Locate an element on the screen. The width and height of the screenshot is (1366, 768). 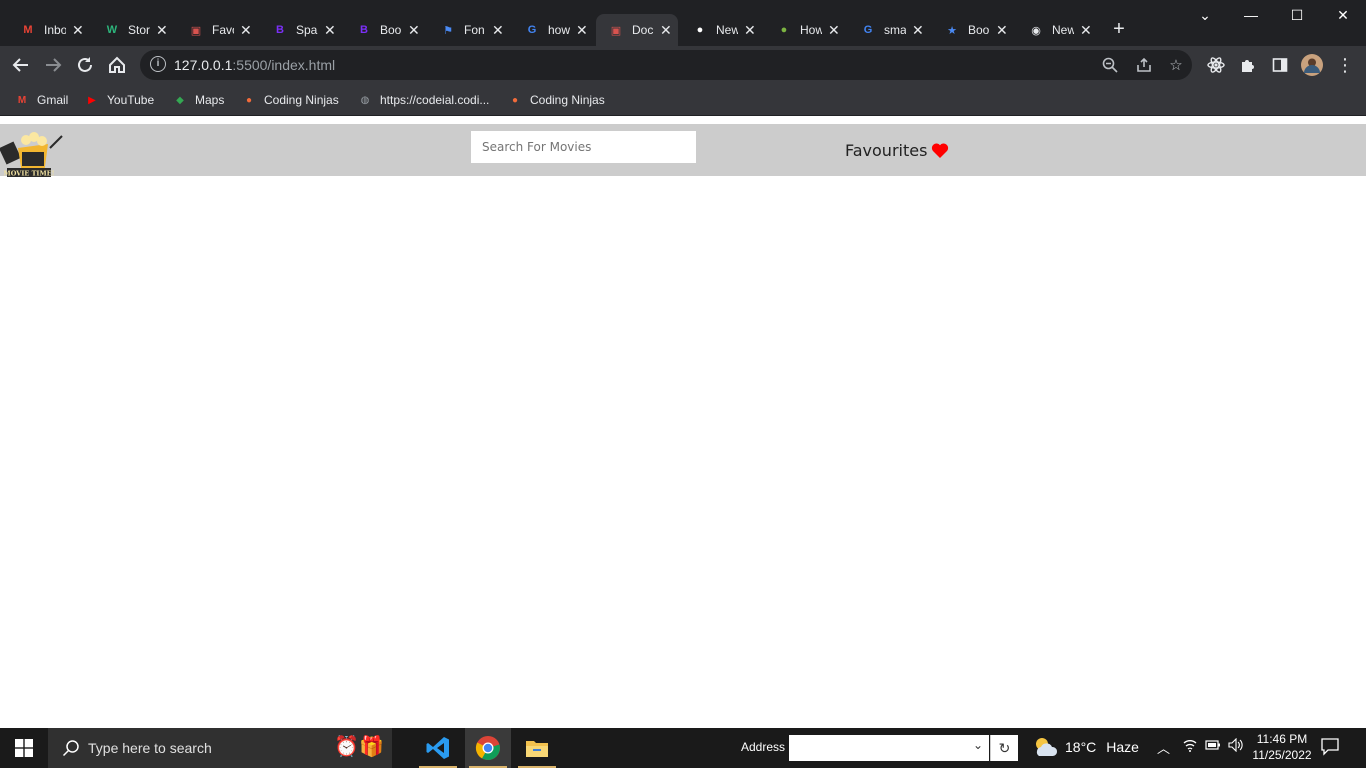
close-window-button: ✕ is located at coordinates (1343, 15).